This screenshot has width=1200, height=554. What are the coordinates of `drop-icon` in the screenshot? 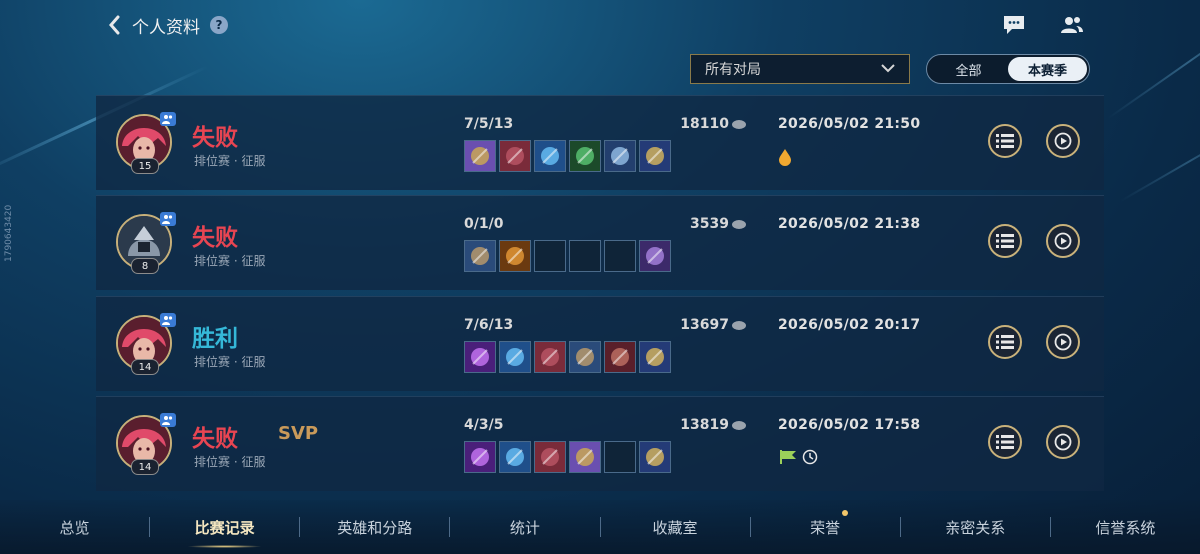 It's located at (785, 159).